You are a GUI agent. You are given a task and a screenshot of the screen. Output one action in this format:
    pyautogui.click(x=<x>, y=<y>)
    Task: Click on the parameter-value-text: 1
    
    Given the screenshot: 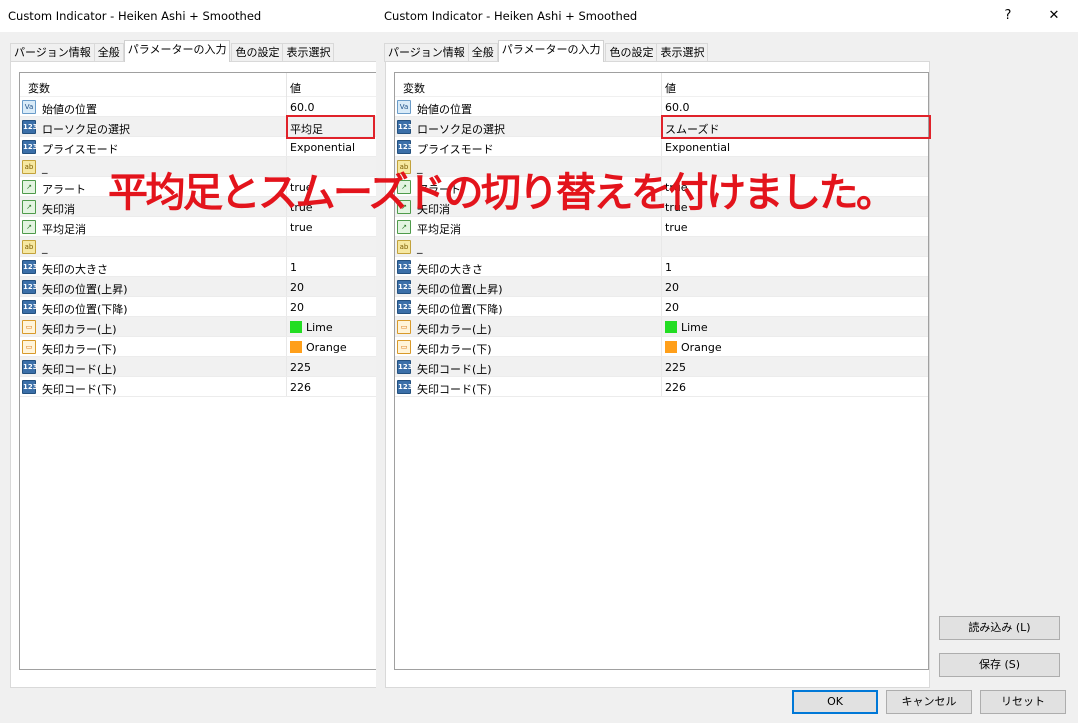 What is the action you would take?
    pyautogui.click(x=293, y=267)
    